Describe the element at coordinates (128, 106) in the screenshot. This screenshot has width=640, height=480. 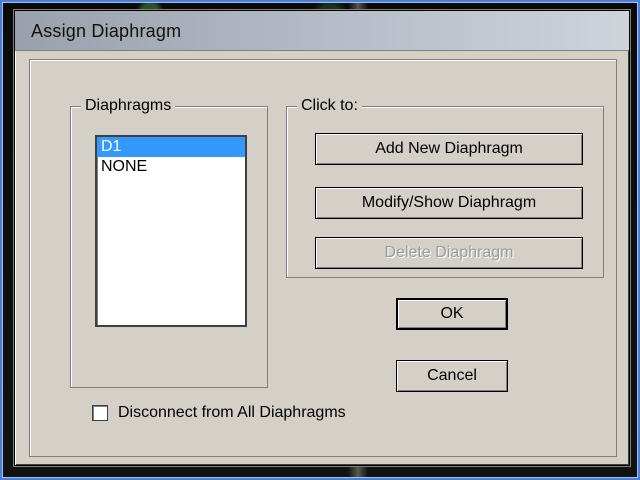
I see `diaphragms-group-title: Diaphragms` at that location.